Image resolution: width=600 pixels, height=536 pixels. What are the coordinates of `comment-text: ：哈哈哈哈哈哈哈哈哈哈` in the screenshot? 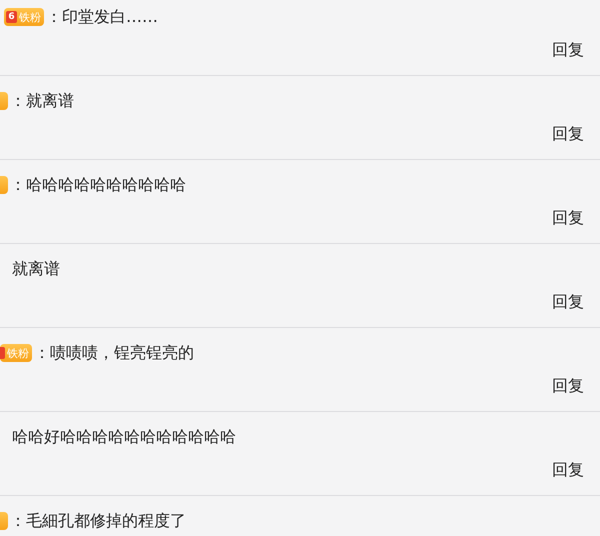 It's located at (98, 185).